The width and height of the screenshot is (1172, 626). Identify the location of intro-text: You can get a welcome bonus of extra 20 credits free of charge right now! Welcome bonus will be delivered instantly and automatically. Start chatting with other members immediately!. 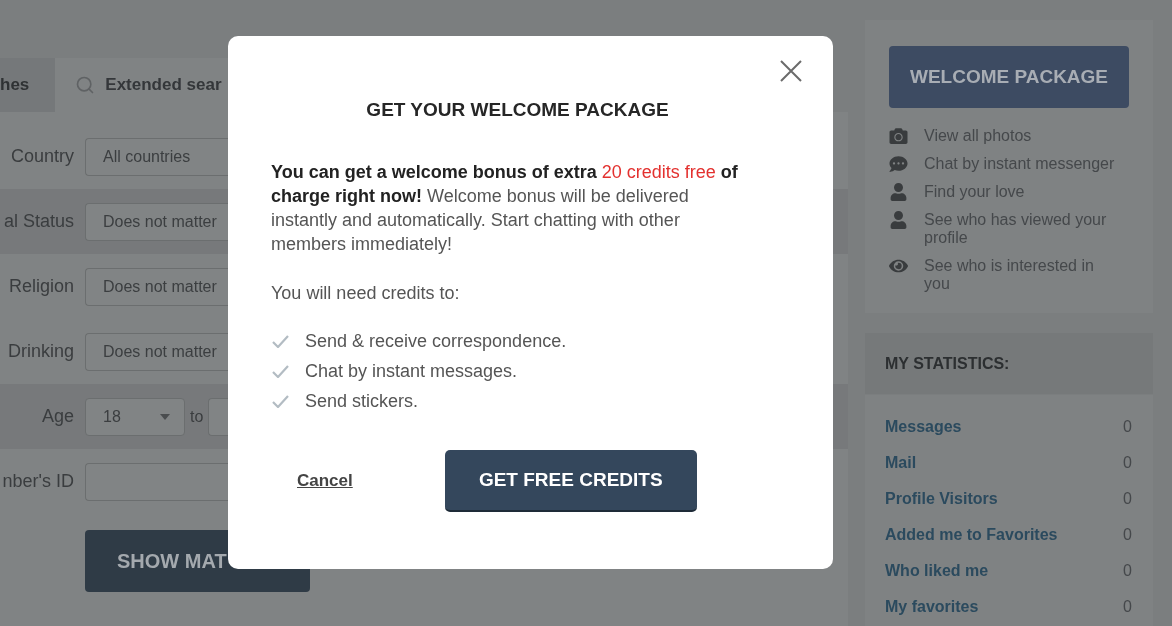
(505, 208).